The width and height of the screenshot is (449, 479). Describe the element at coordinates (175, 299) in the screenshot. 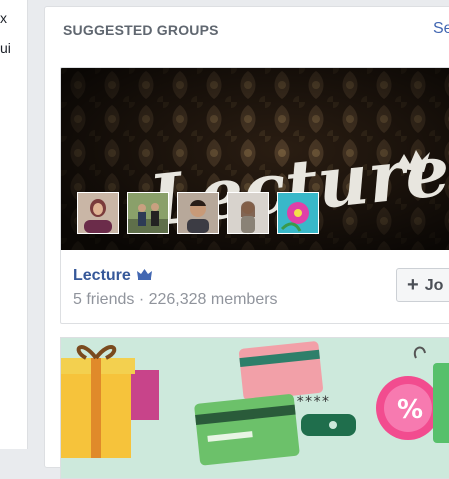

I see `group-stats: 5 friends · 226,328 members` at that location.